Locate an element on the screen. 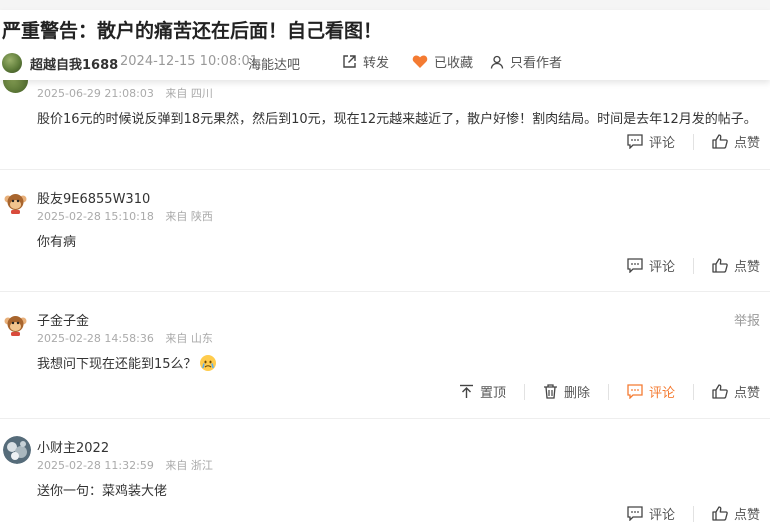 This screenshot has height=525, width=770. only-author-button: 只看作者 is located at coordinates (526, 61).